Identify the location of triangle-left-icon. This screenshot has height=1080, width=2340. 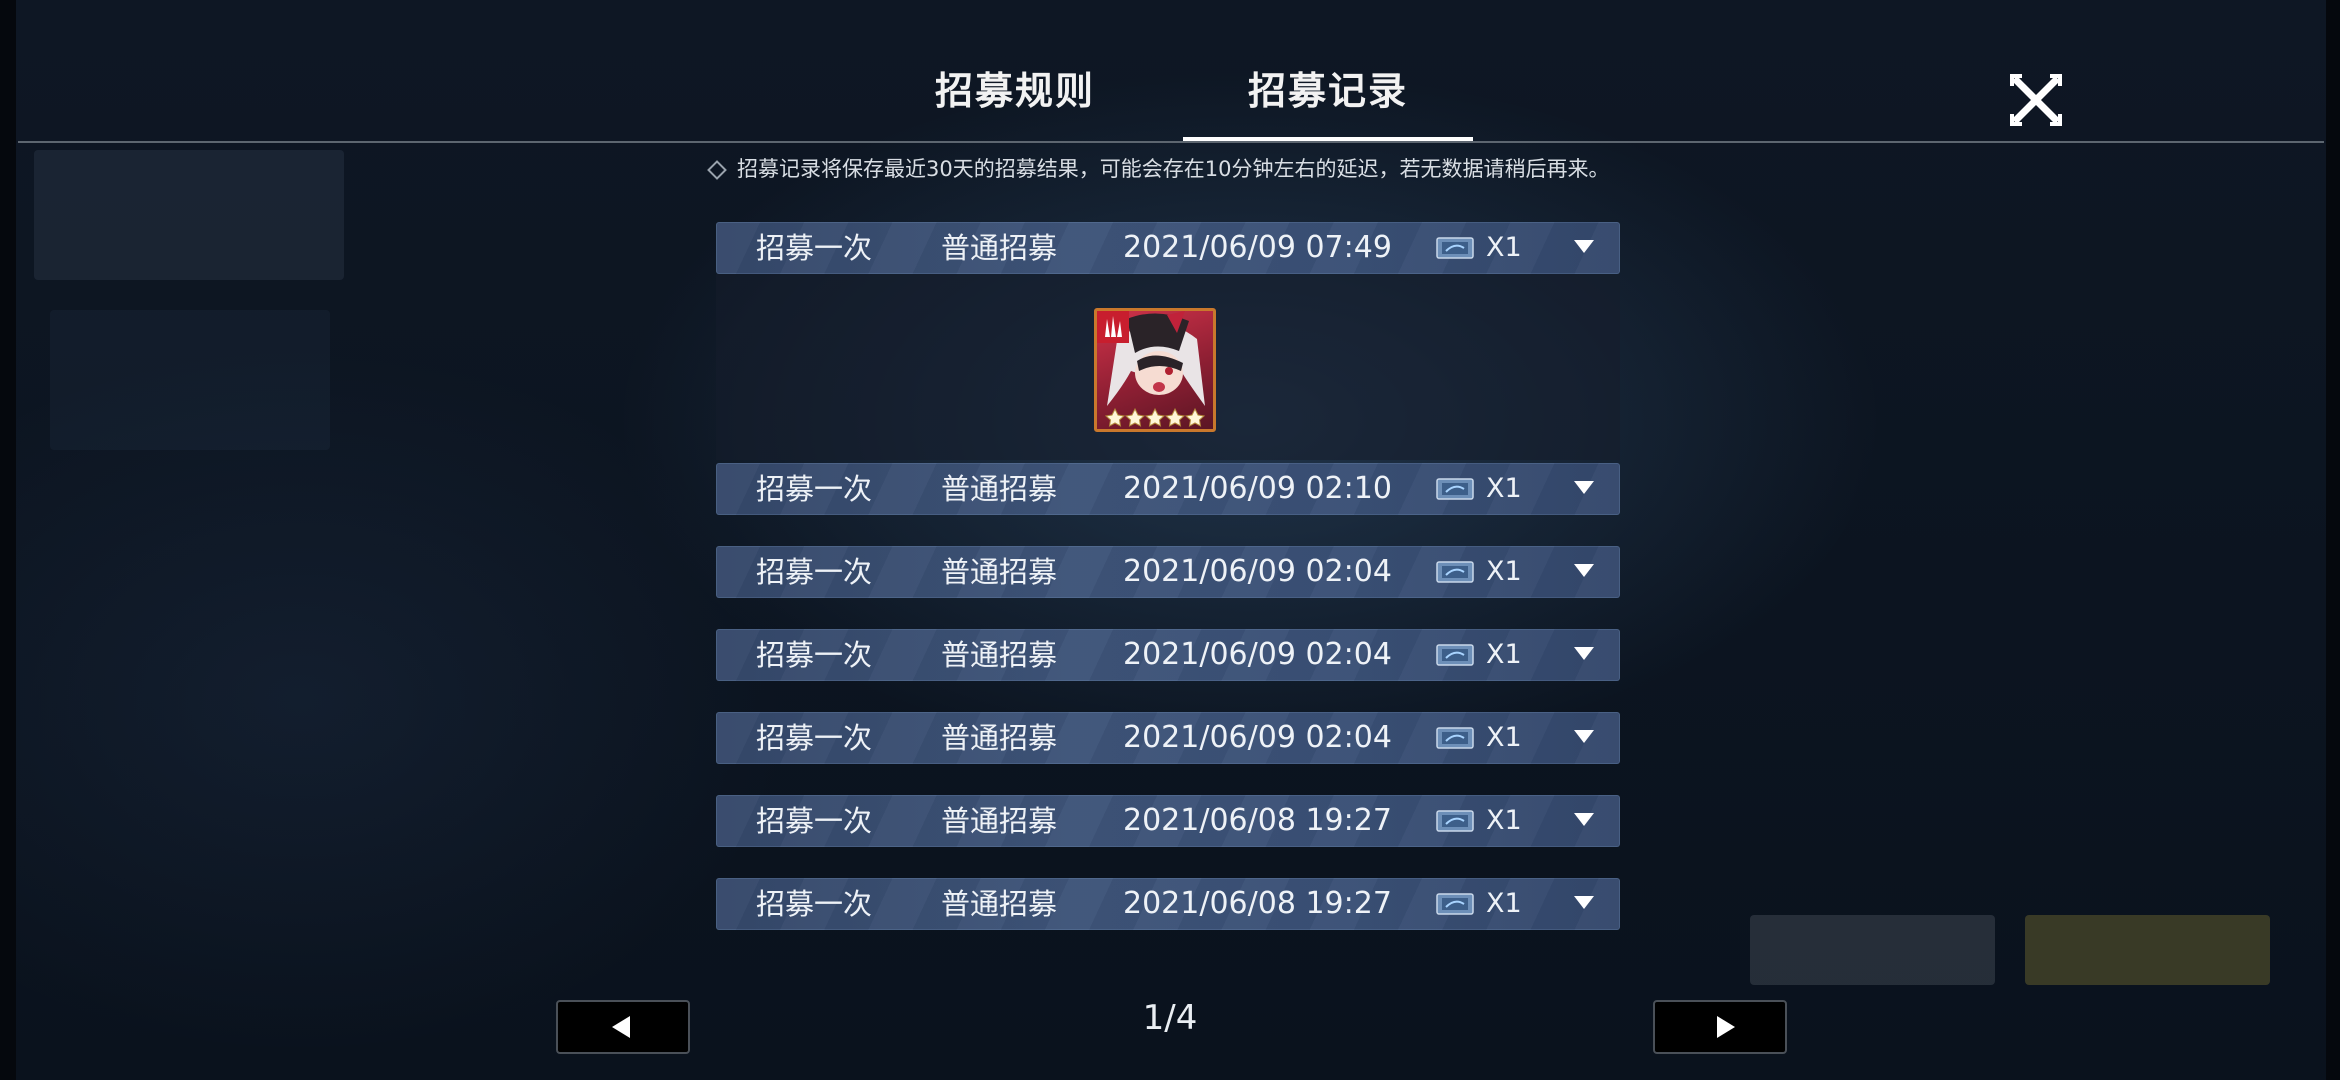
(621, 1027).